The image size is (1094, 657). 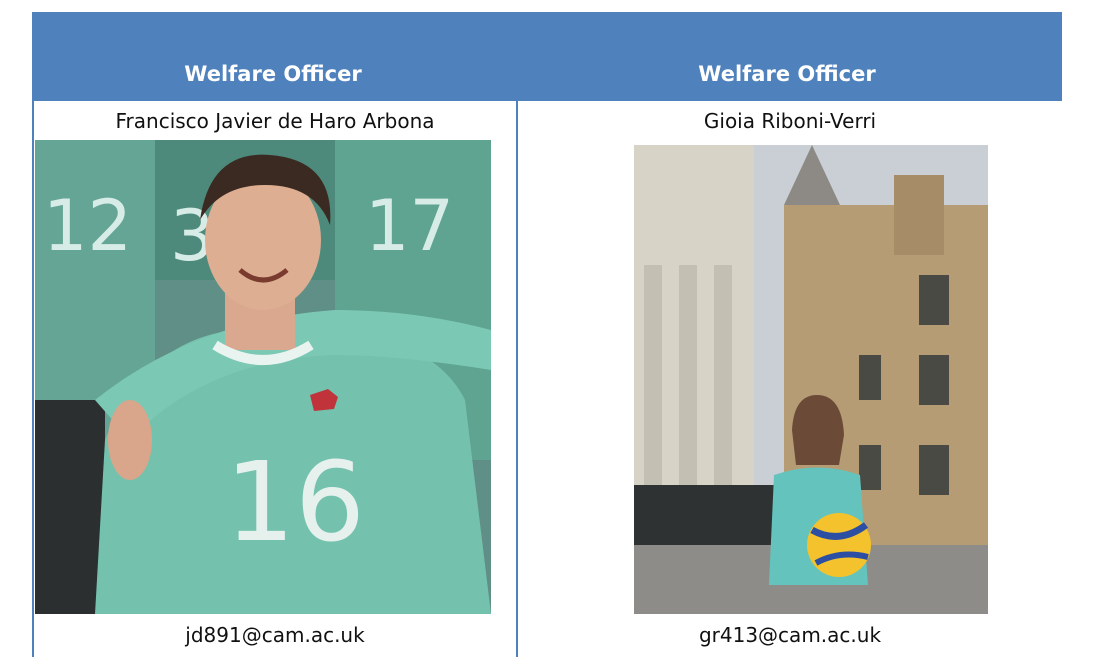 I want to click on officer-email-left: jd891@cam.ac.uk, so click(x=275, y=635).